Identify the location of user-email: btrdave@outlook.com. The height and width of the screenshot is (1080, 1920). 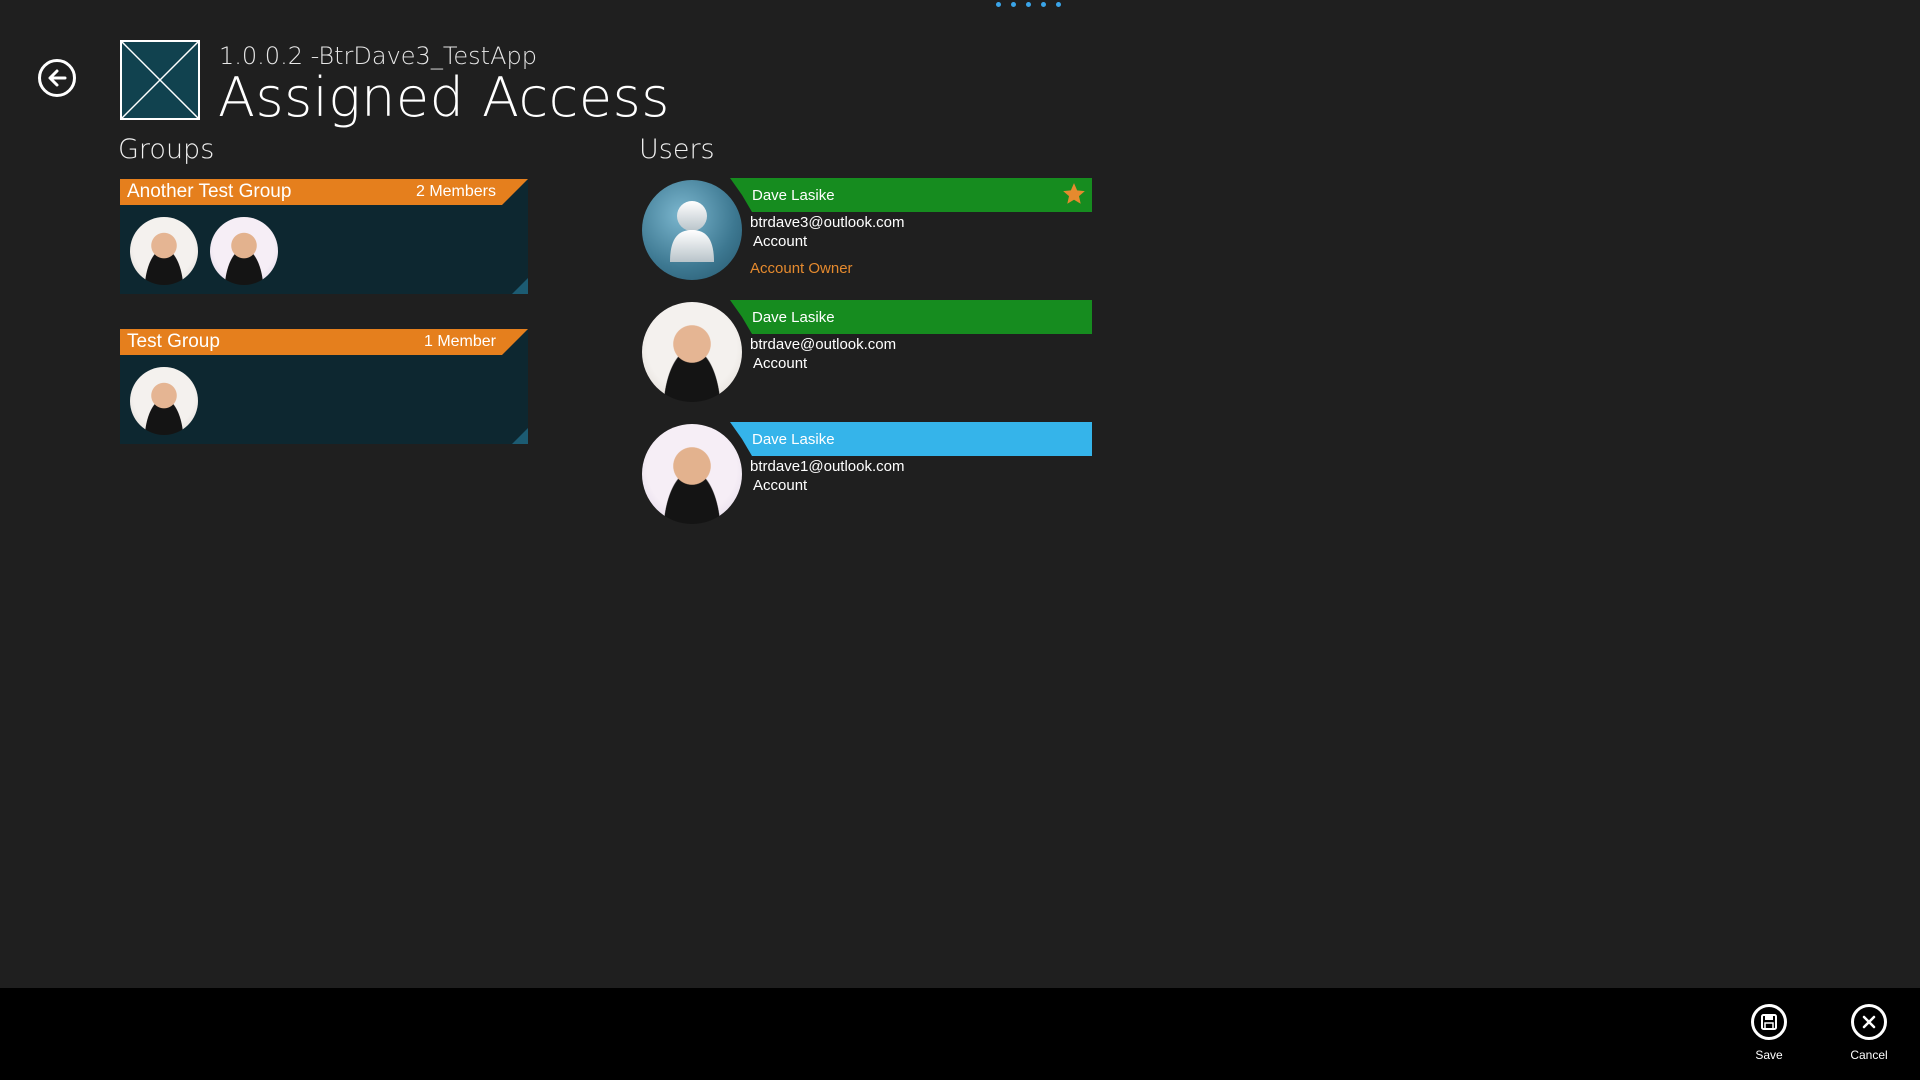
(823, 344).